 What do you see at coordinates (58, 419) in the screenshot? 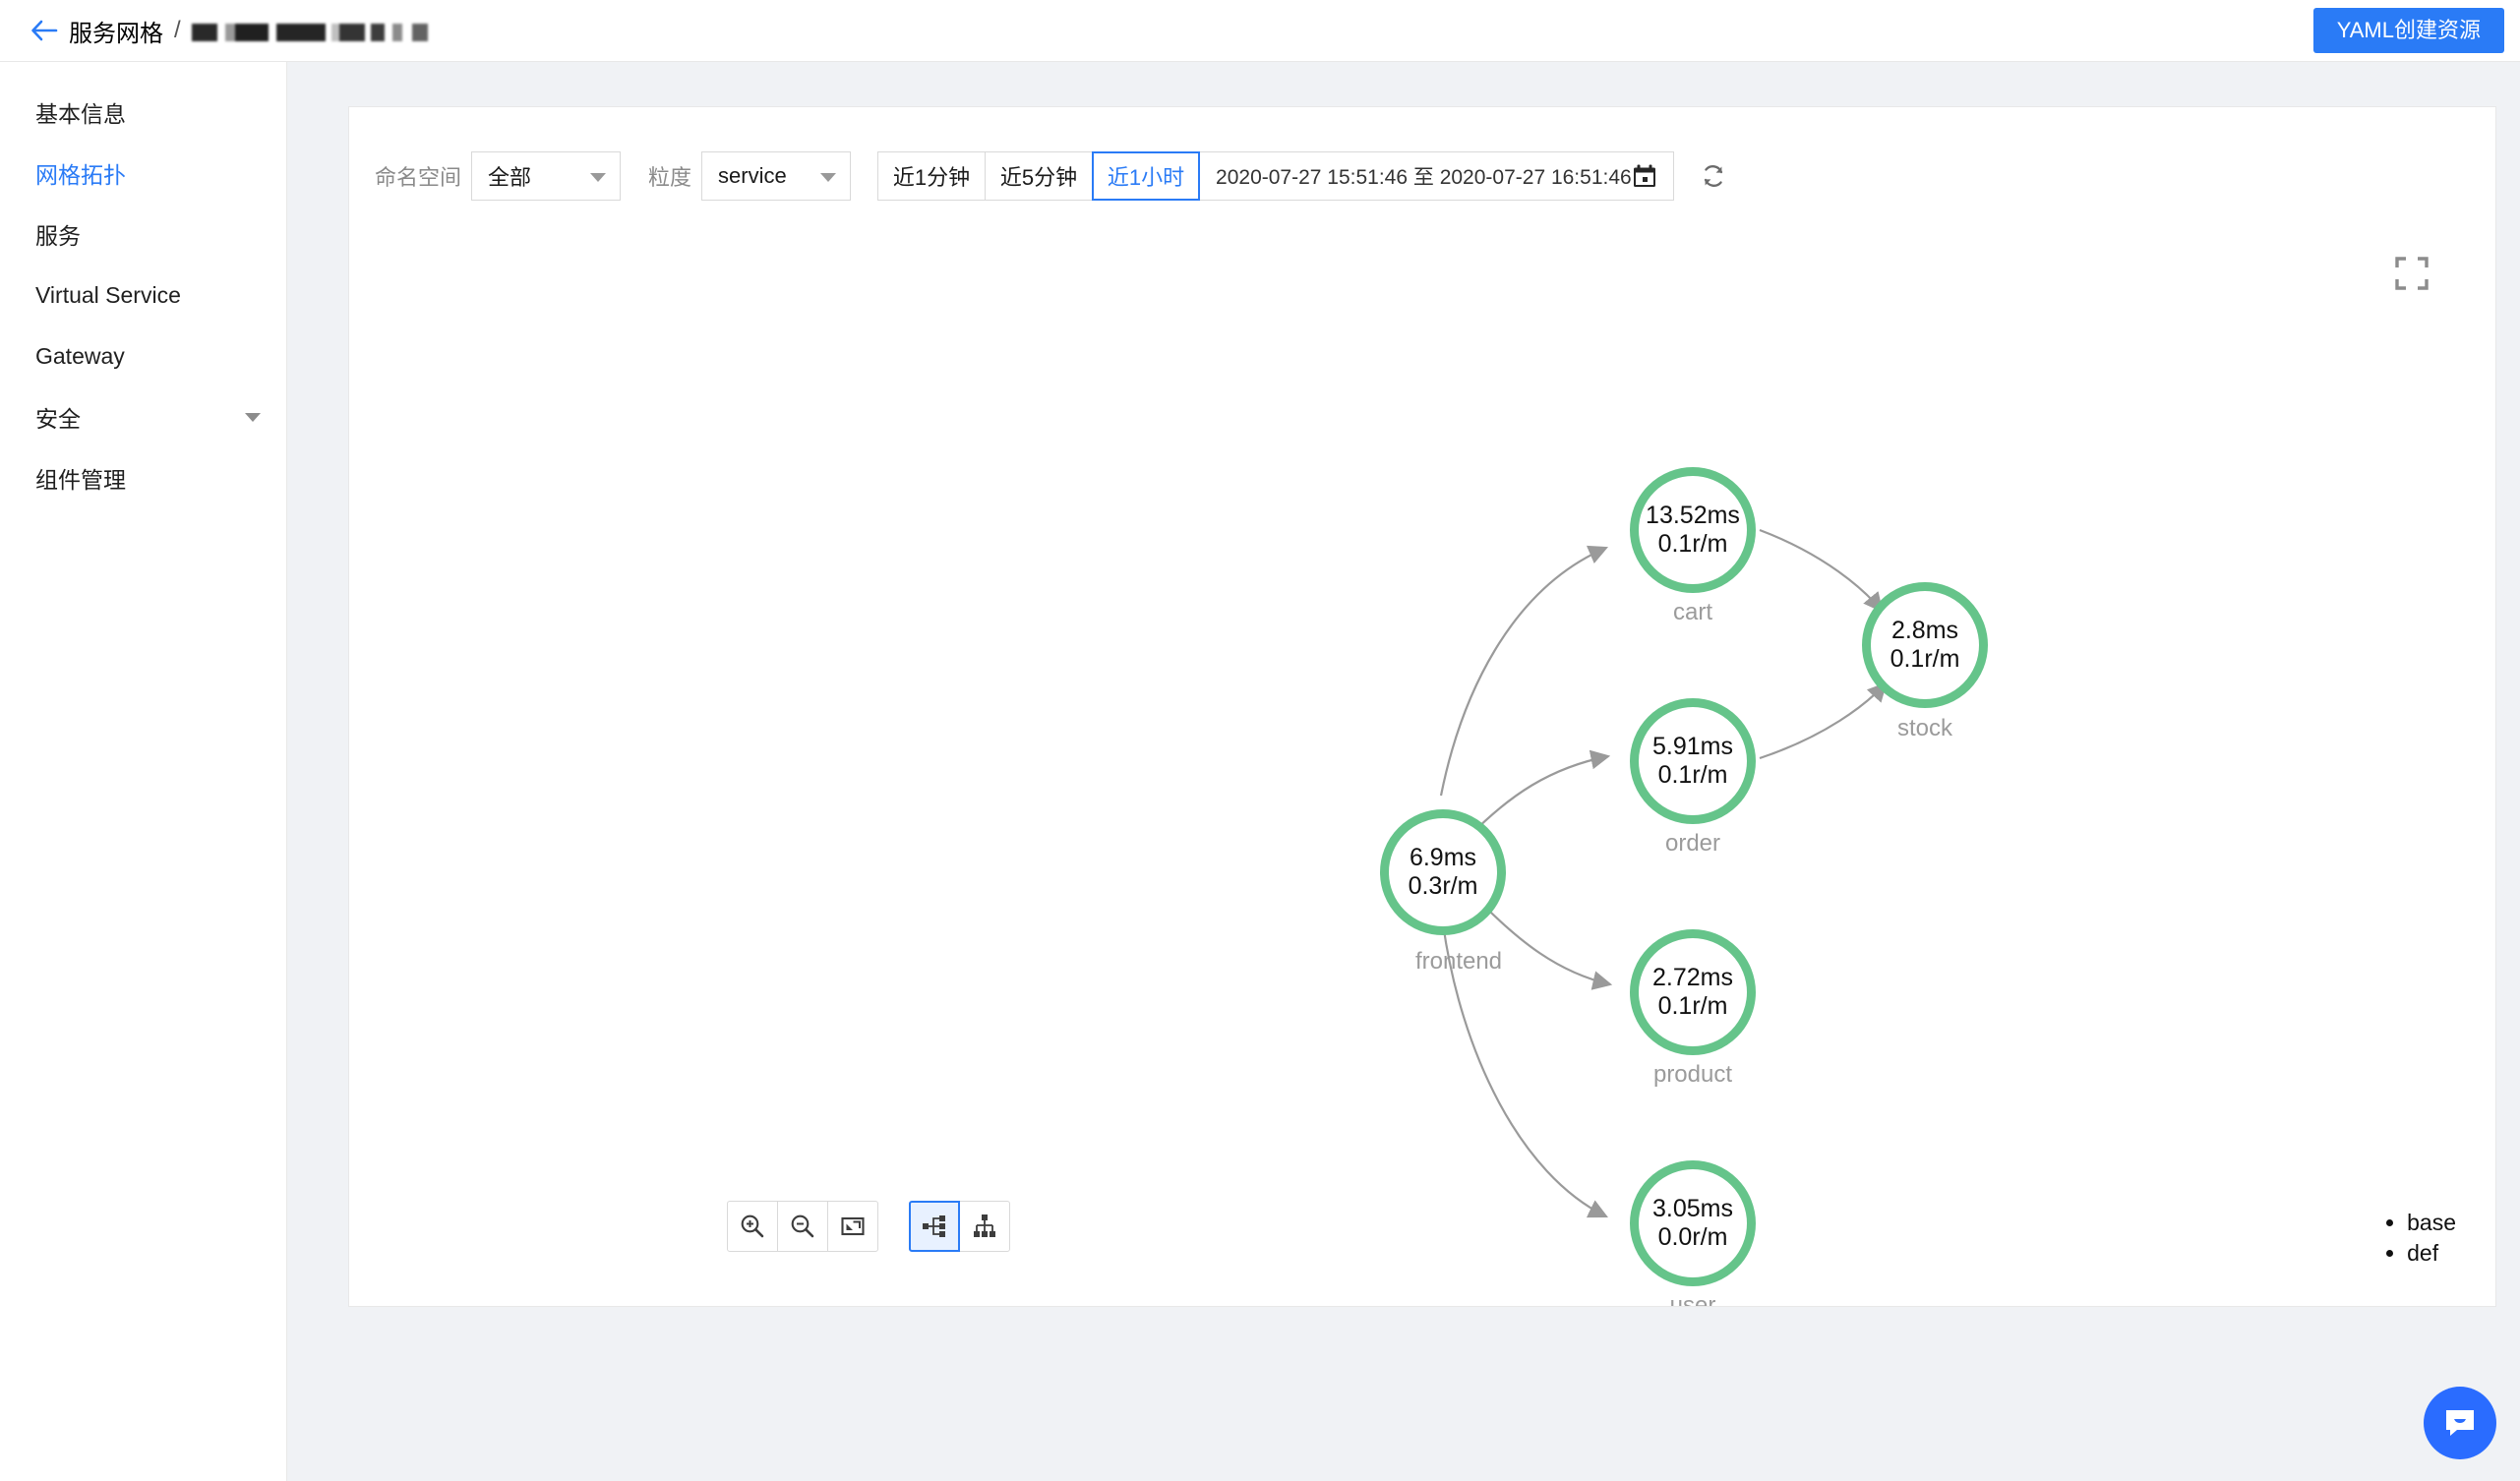
I see `sidebar-item-label: 安全` at bounding box center [58, 419].